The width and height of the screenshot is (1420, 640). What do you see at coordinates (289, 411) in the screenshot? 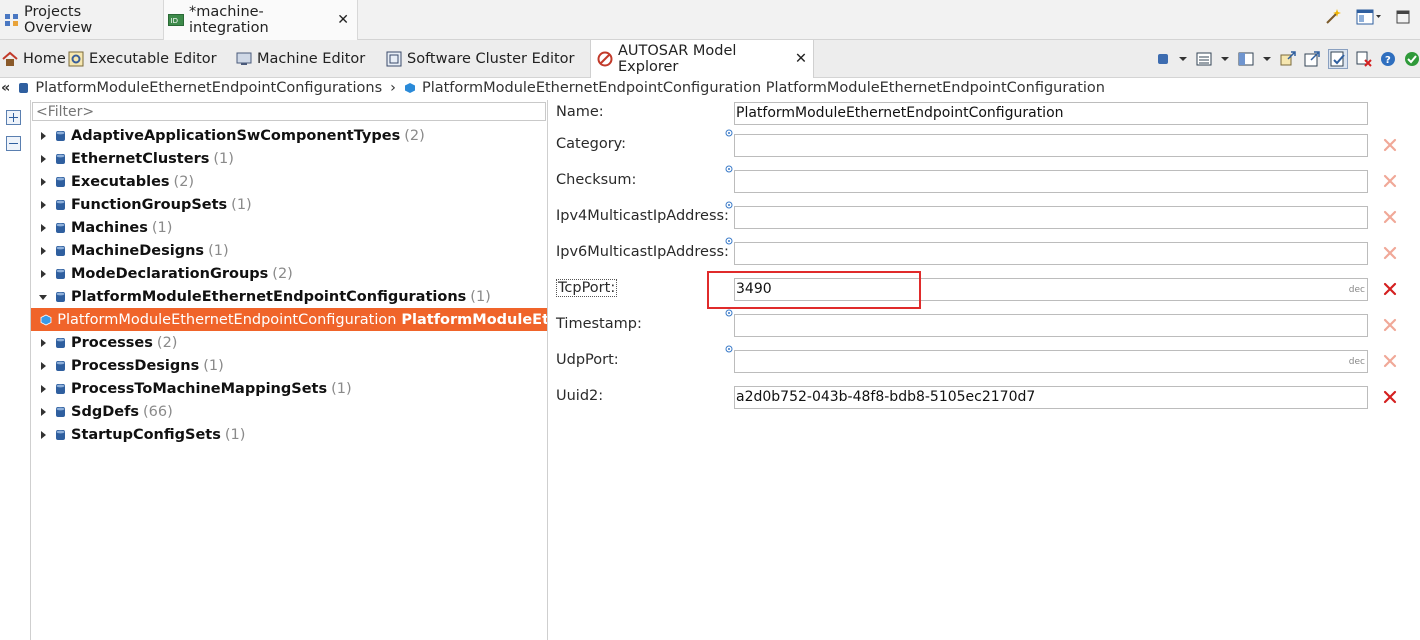
I see `tree-item: SdgDefs (66)` at bounding box center [289, 411].